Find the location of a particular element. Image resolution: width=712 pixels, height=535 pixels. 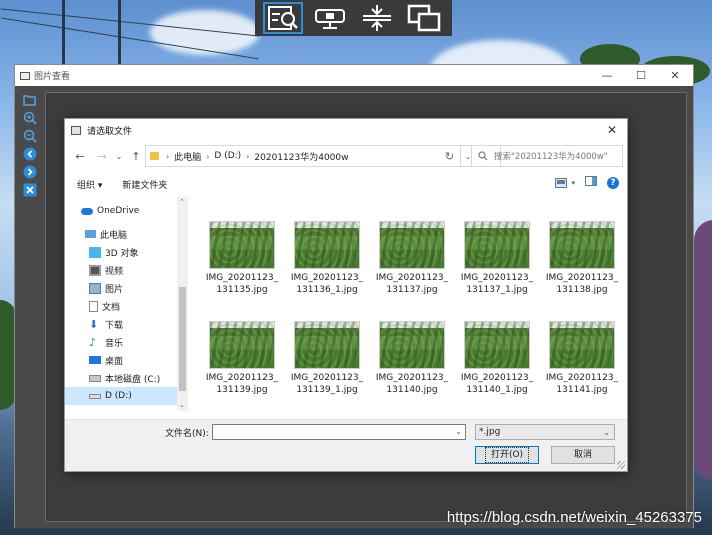

maximize-icon: ☐ is located at coordinates (641, 75).